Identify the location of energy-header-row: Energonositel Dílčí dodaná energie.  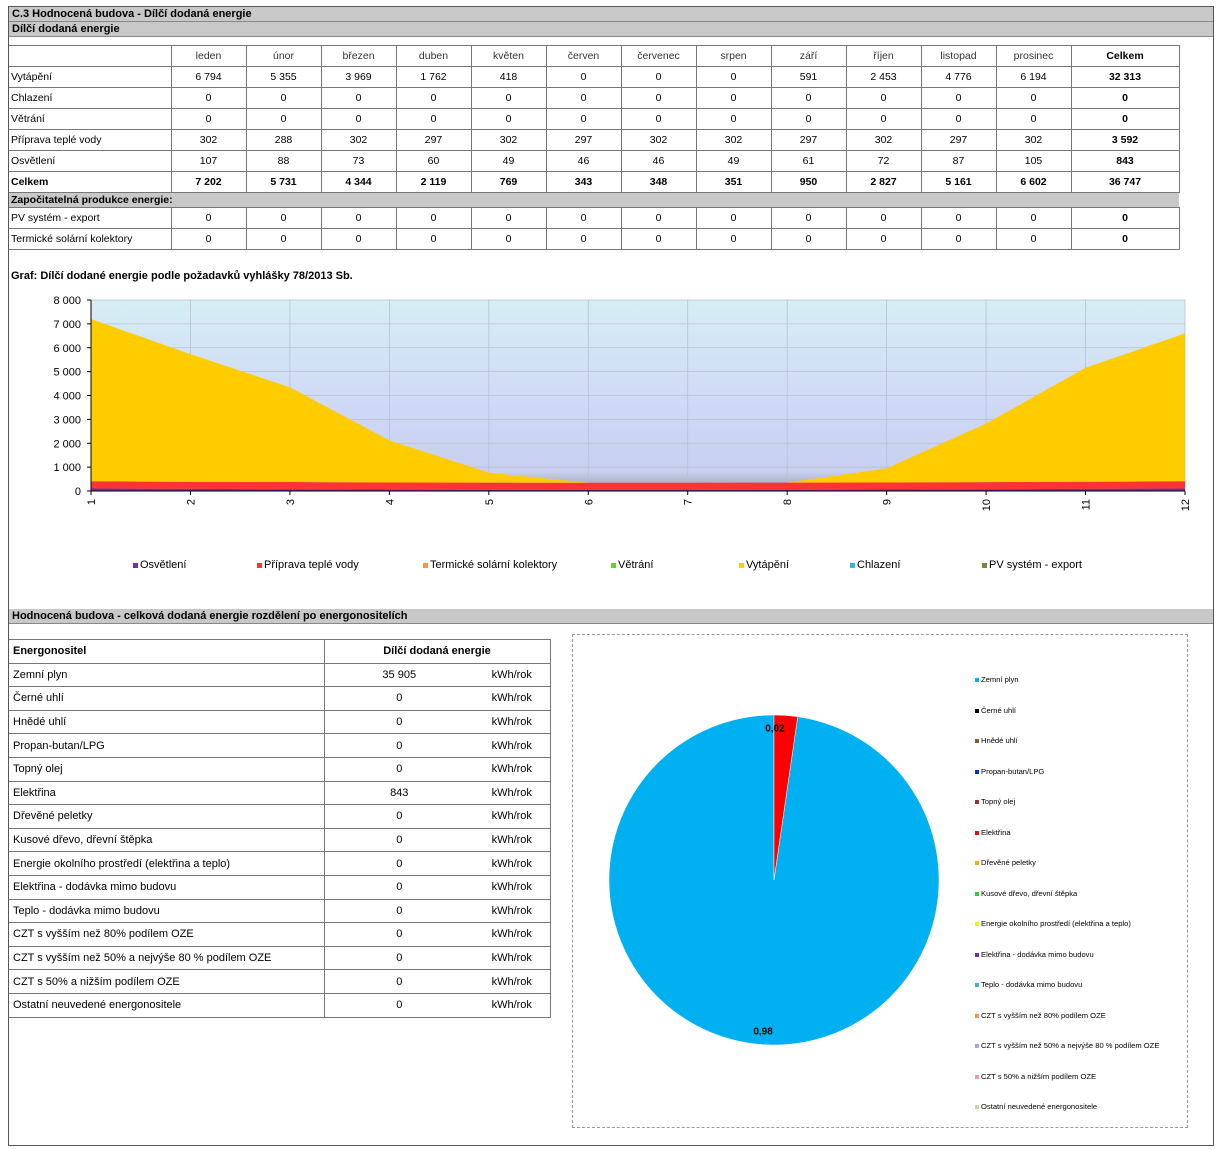
(280, 651).